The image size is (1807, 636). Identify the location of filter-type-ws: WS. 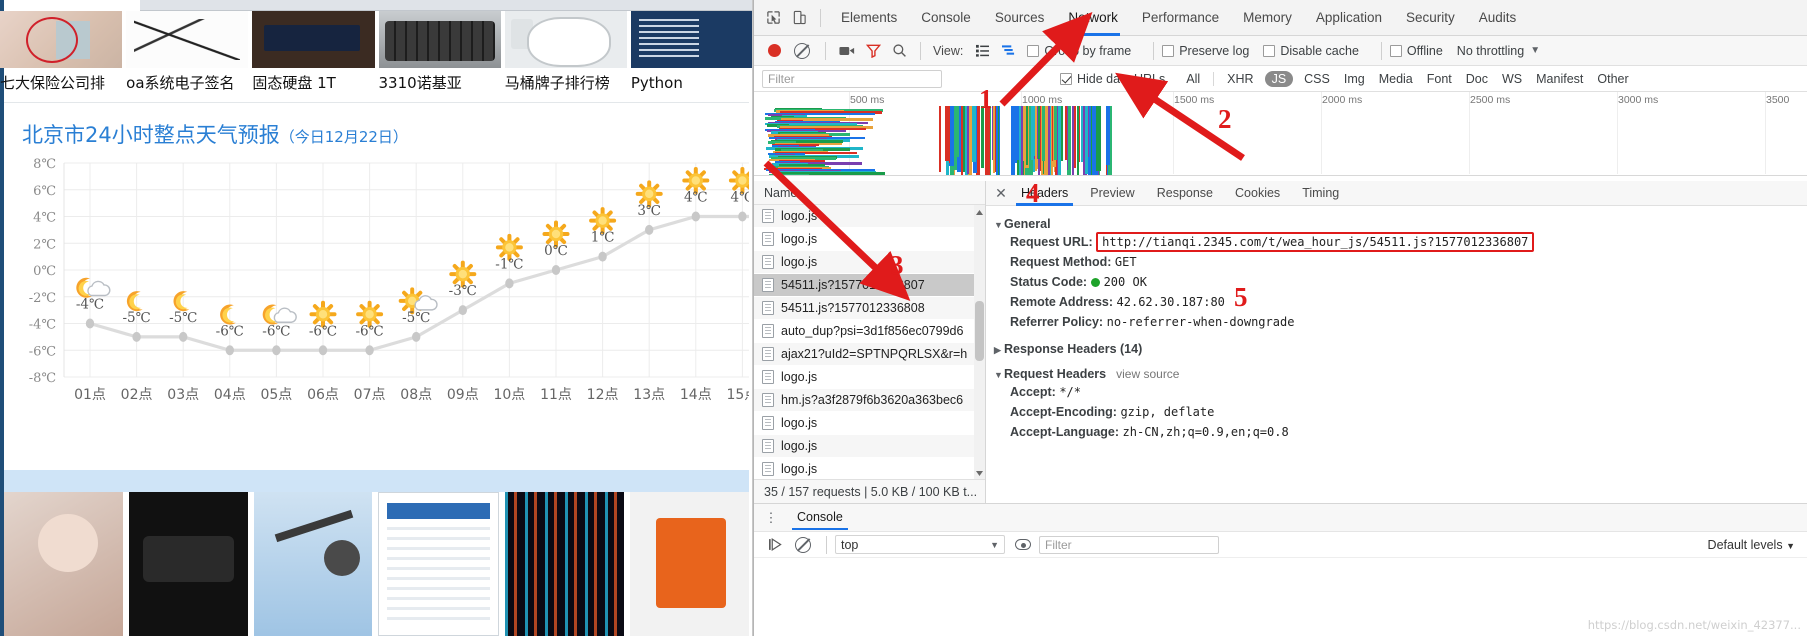
(1512, 79).